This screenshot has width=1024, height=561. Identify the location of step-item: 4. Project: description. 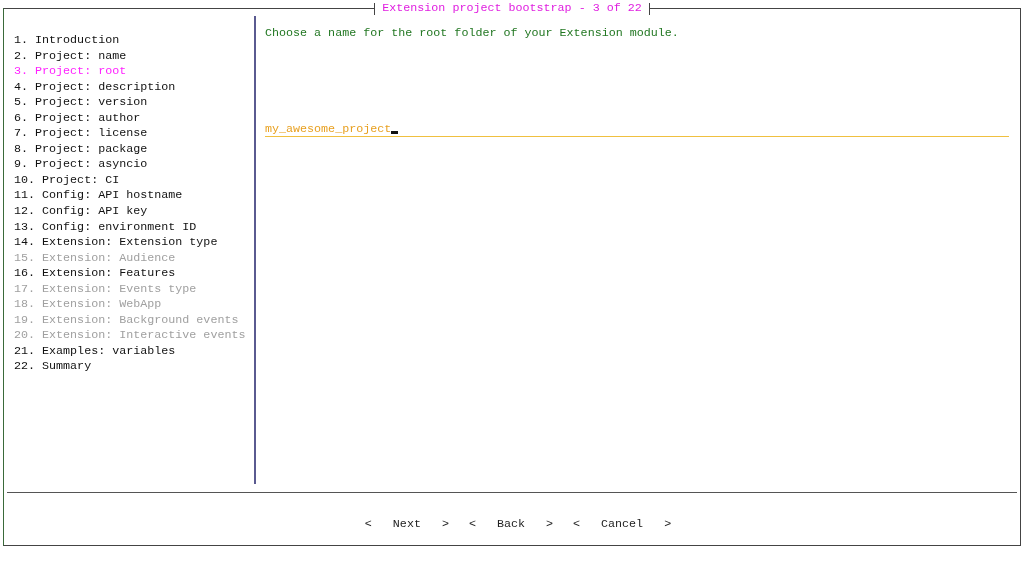
(134, 87).